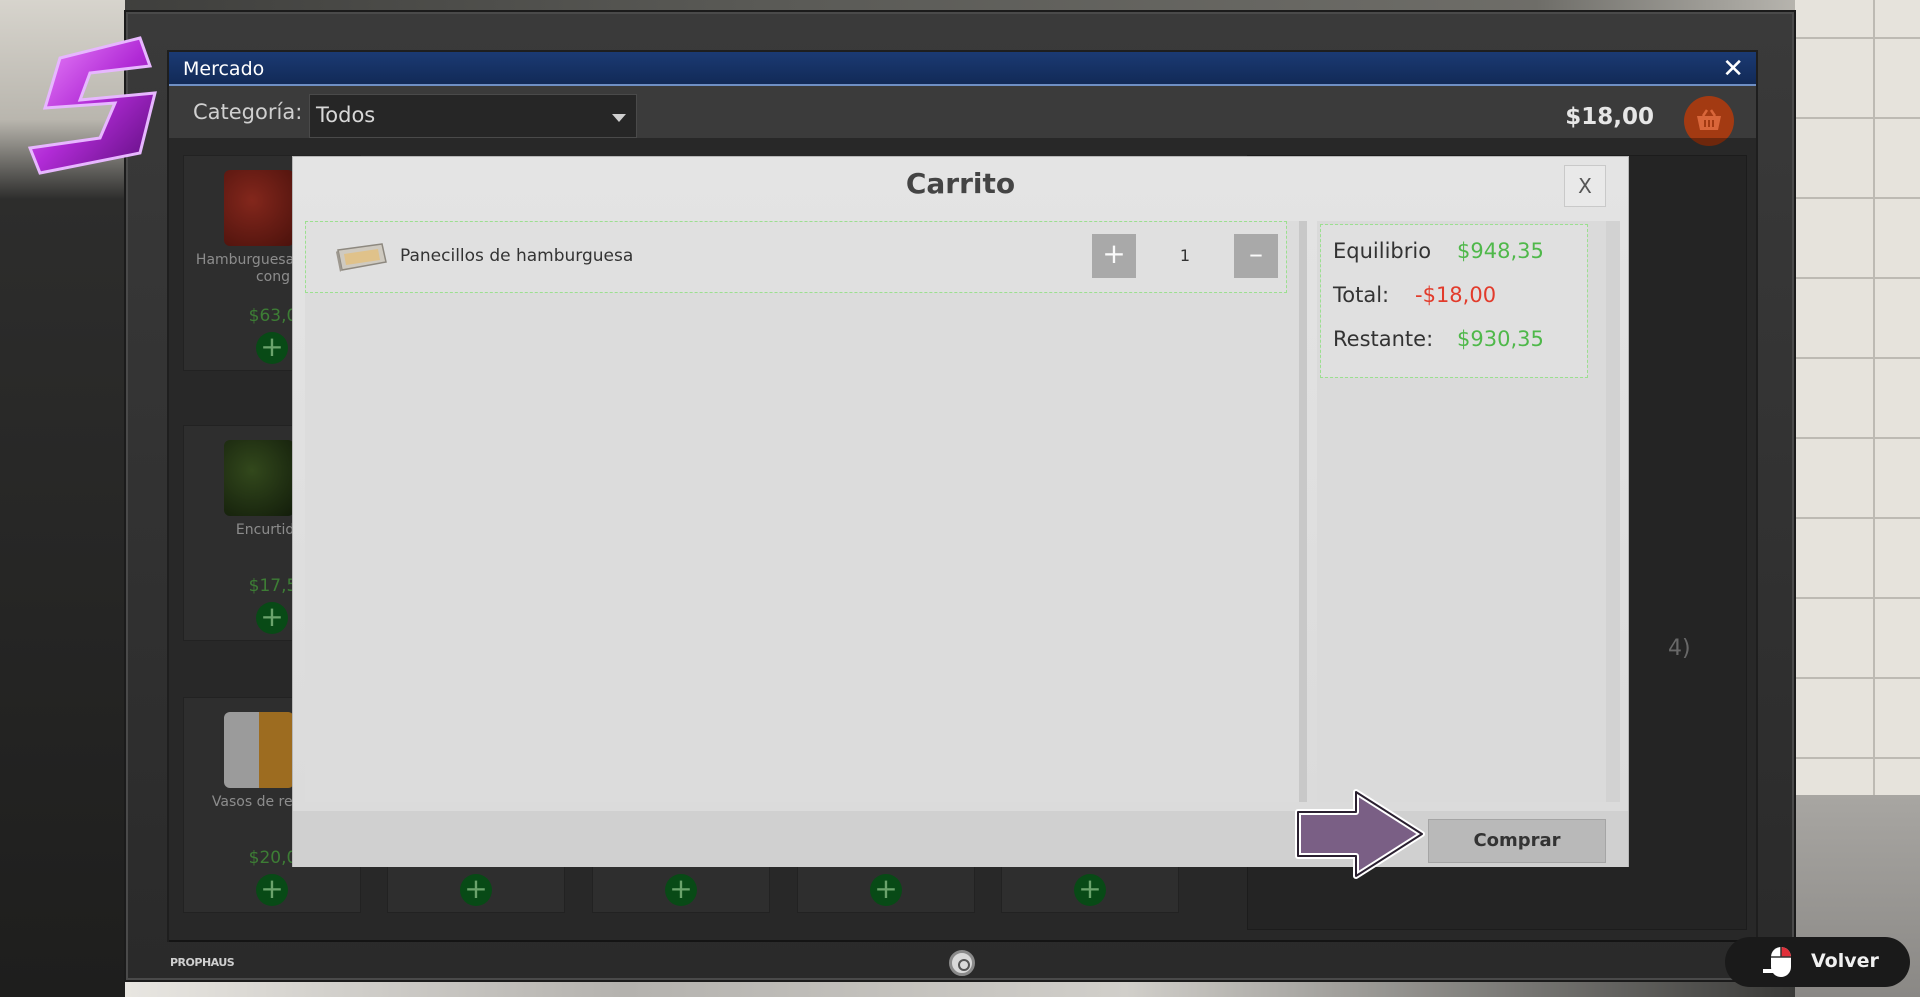 This screenshot has height=997, width=1920. I want to click on back-button: Volver, so click(1817, 962).